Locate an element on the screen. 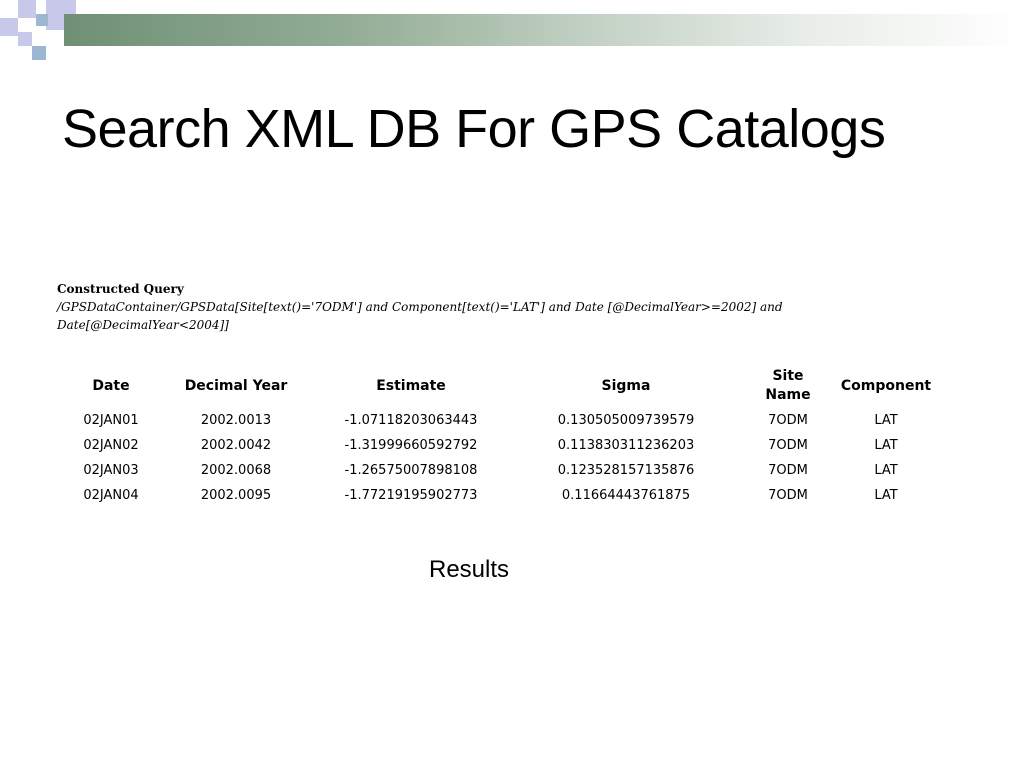 This screenshot has height=768, width=1024. cell-estimate: -1.77219195902773 is located at coordinates (411, 495).